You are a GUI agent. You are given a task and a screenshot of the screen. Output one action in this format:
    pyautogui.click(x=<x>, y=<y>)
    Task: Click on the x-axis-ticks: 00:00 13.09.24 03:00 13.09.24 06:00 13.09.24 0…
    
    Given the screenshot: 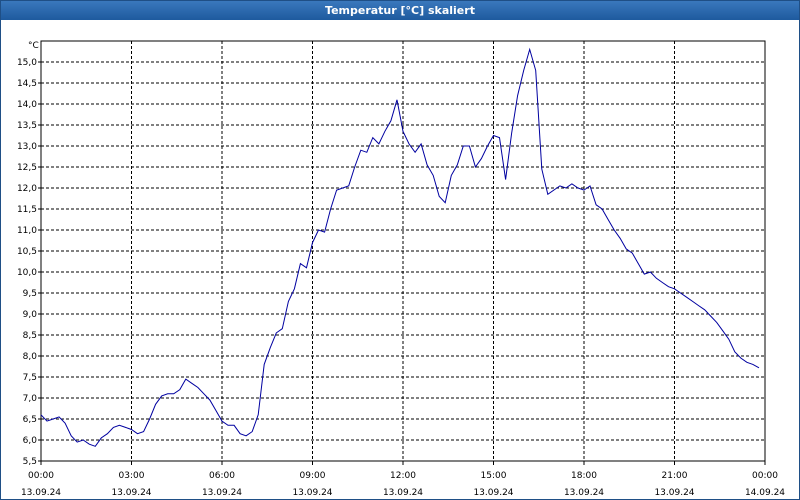 What is the action you would take?
    pyautogui.click(x=403, y=479)
    